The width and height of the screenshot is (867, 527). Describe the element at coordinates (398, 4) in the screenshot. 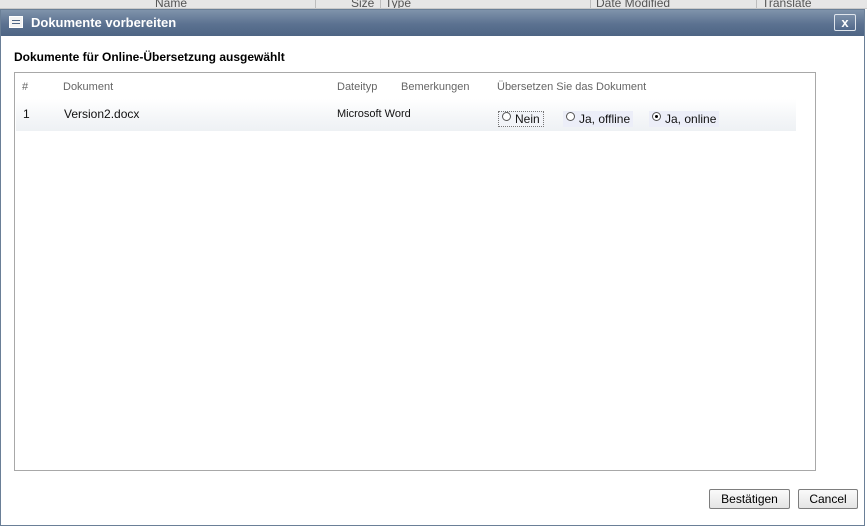

I see `bg-col-type: Type` at that location.